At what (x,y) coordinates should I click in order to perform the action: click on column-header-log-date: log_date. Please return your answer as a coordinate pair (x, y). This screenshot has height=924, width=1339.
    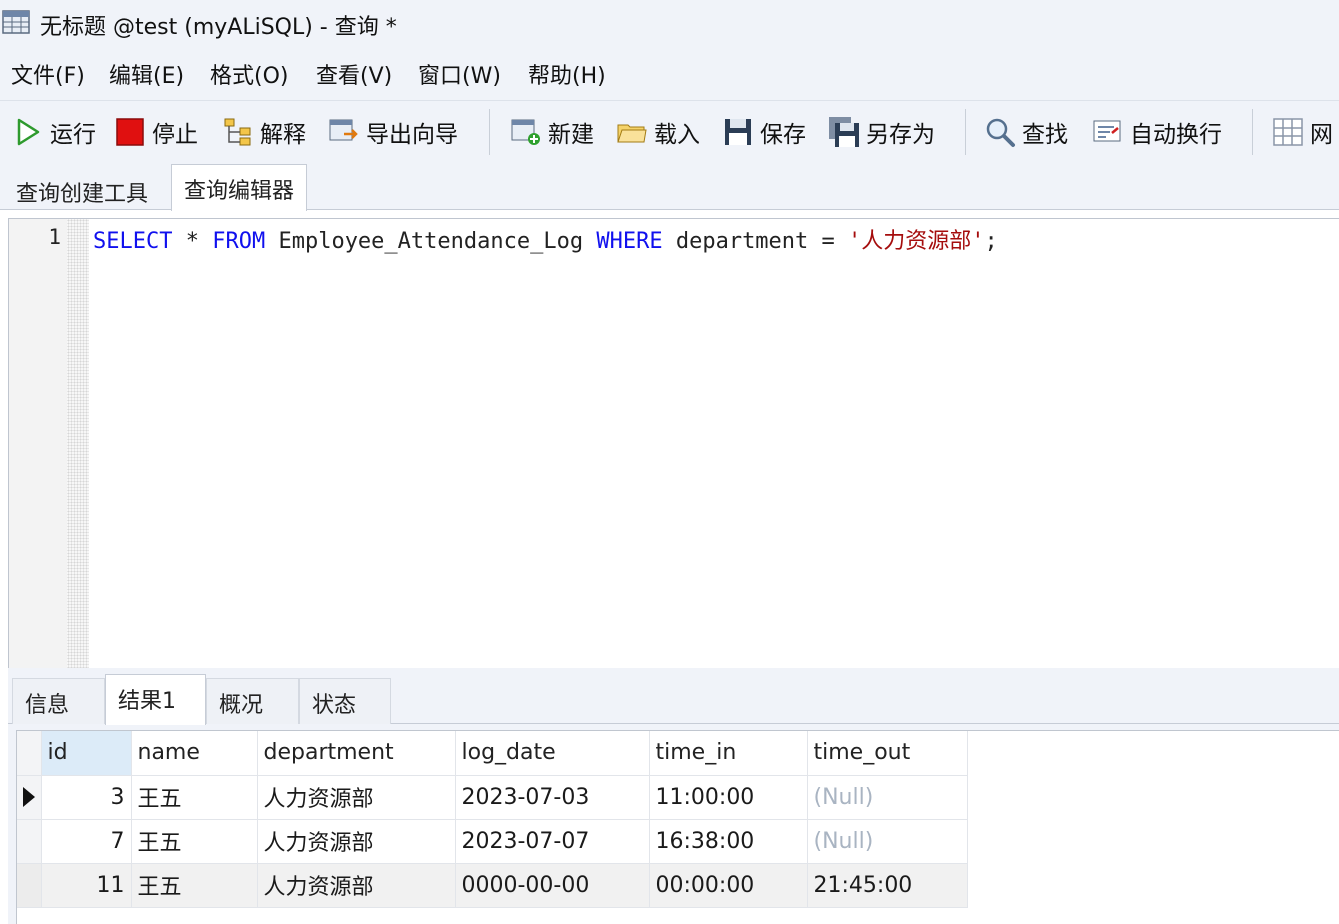
    Looking at the image, I should click on (552, 753).